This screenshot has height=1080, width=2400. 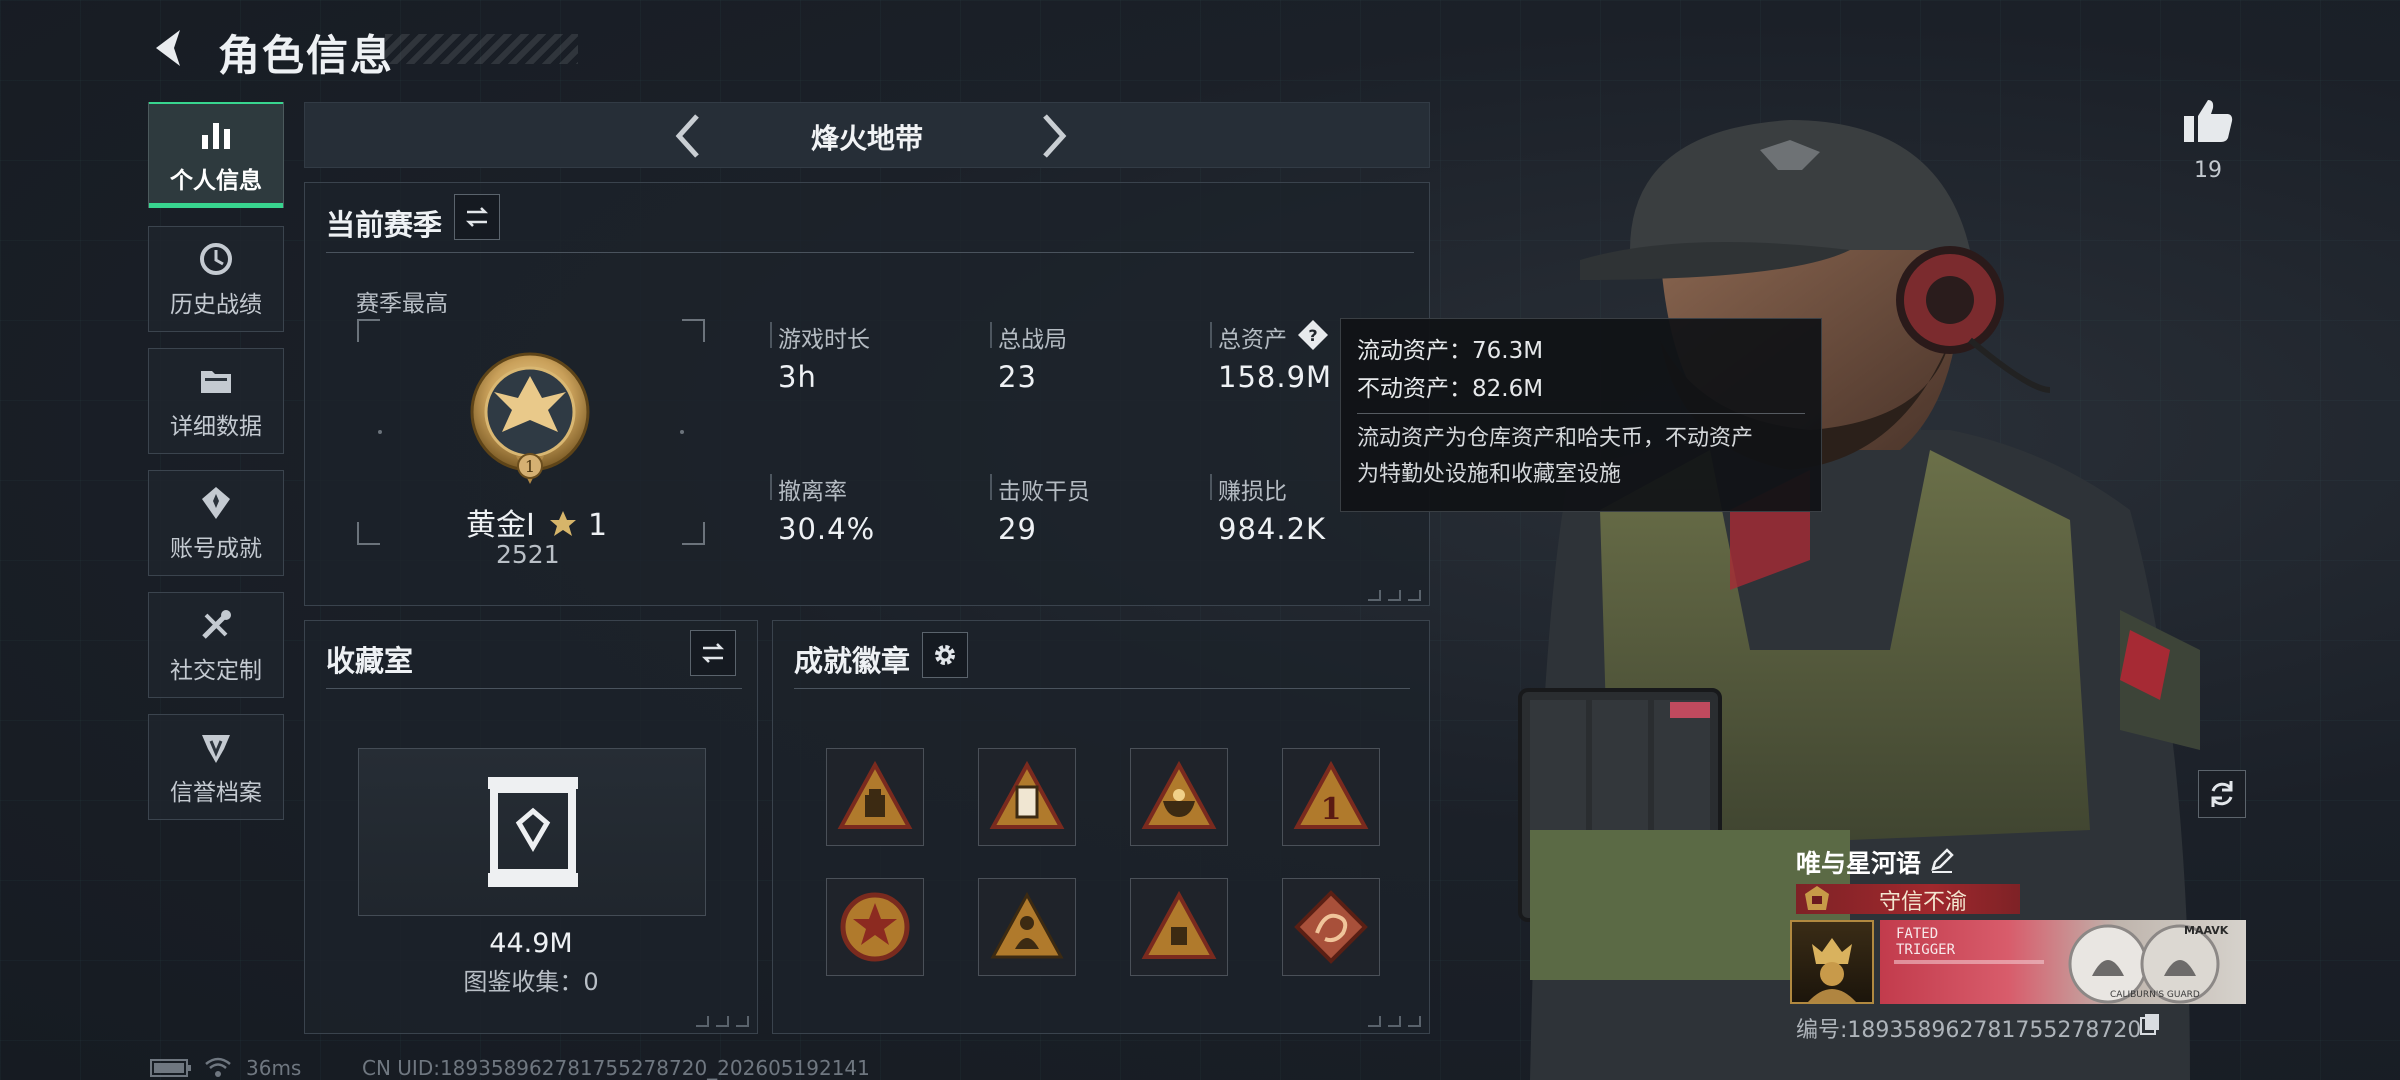 I want to click on badge-star-shield-icon, so click(x=875, y=927).